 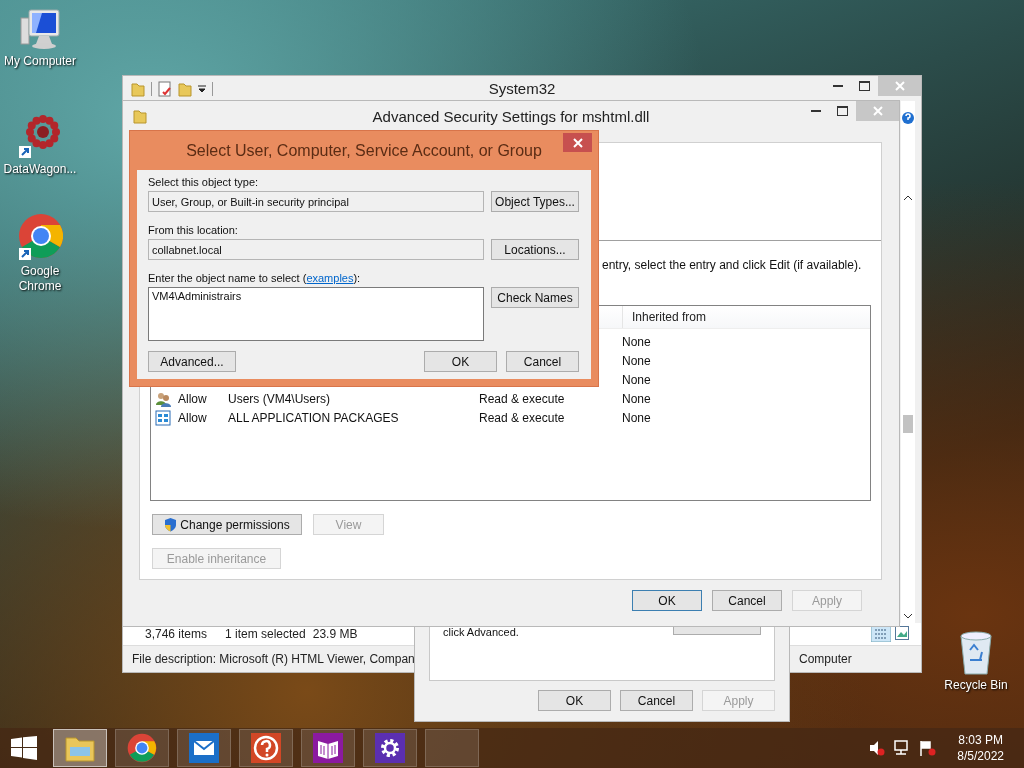 What do you see at coordinates (274, 659) in the screenshot?
I see `file-description: File description: Microsoft (R) HTML Viewer, Compan` at bounding box center [274, 659].